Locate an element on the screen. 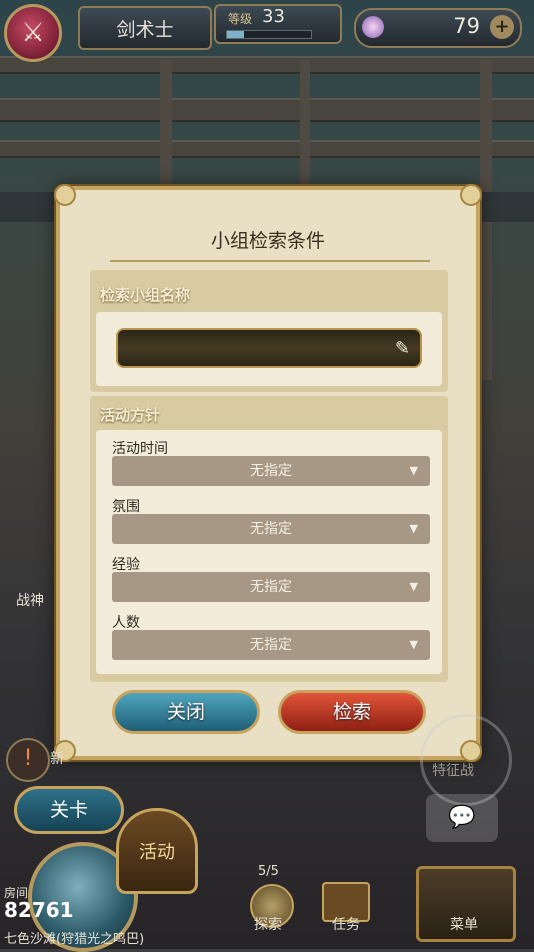  gem-icon is located at coordinates (373, 27).